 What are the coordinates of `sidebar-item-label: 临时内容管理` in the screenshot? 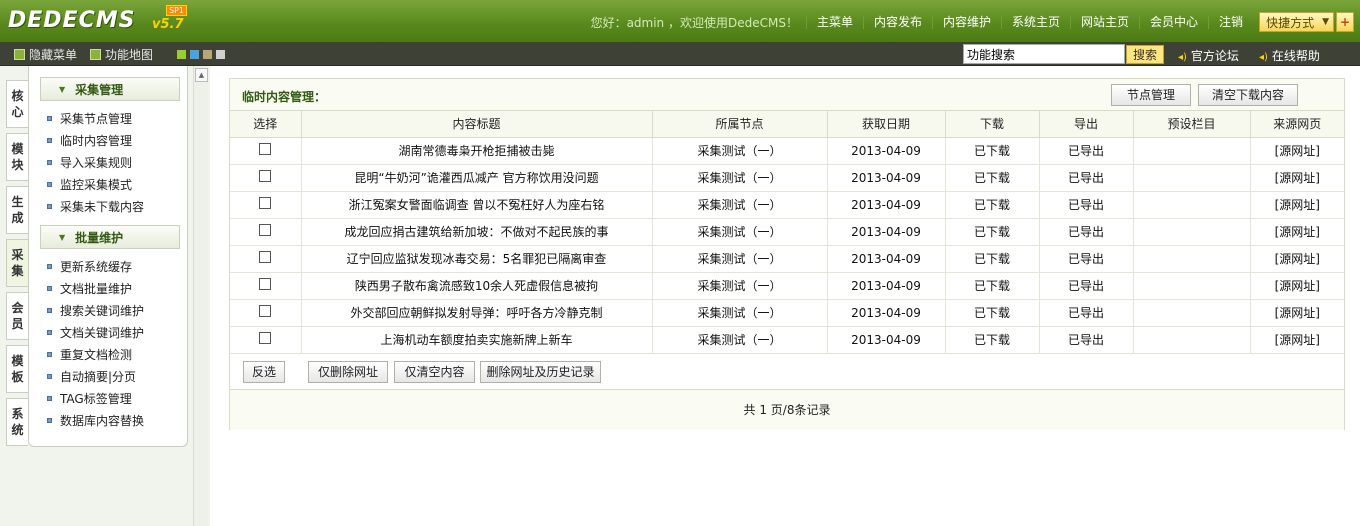 It's located at (96, 140).